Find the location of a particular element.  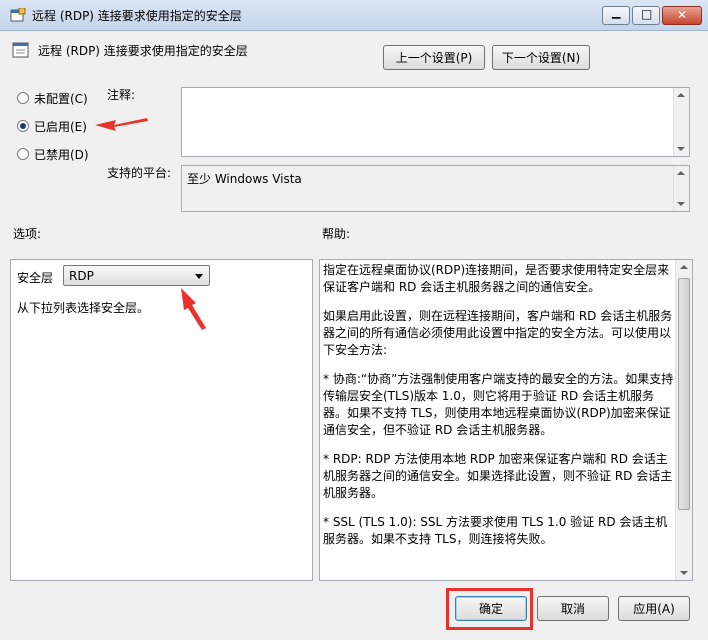

platform-scrollbar is located at coordinates (681, 188).